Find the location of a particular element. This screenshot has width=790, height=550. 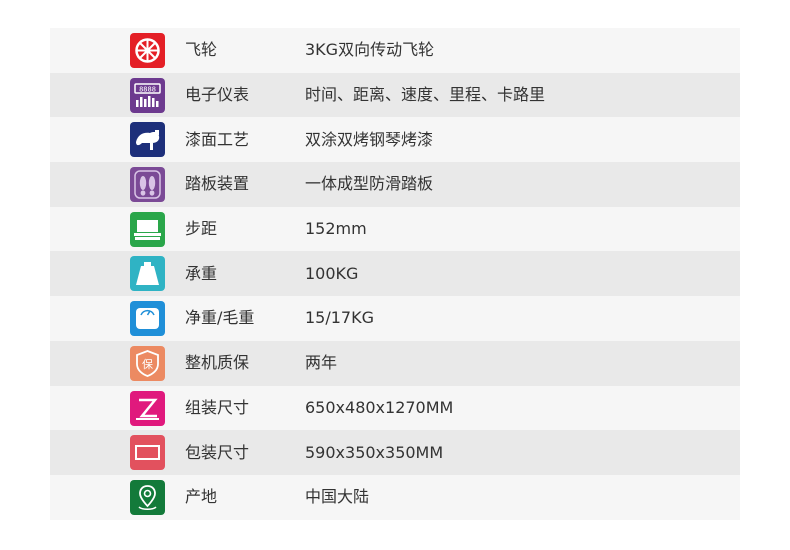

spec-row: 飞轮 3KG双向传动飞轮 is located at coordinates (395, 50).